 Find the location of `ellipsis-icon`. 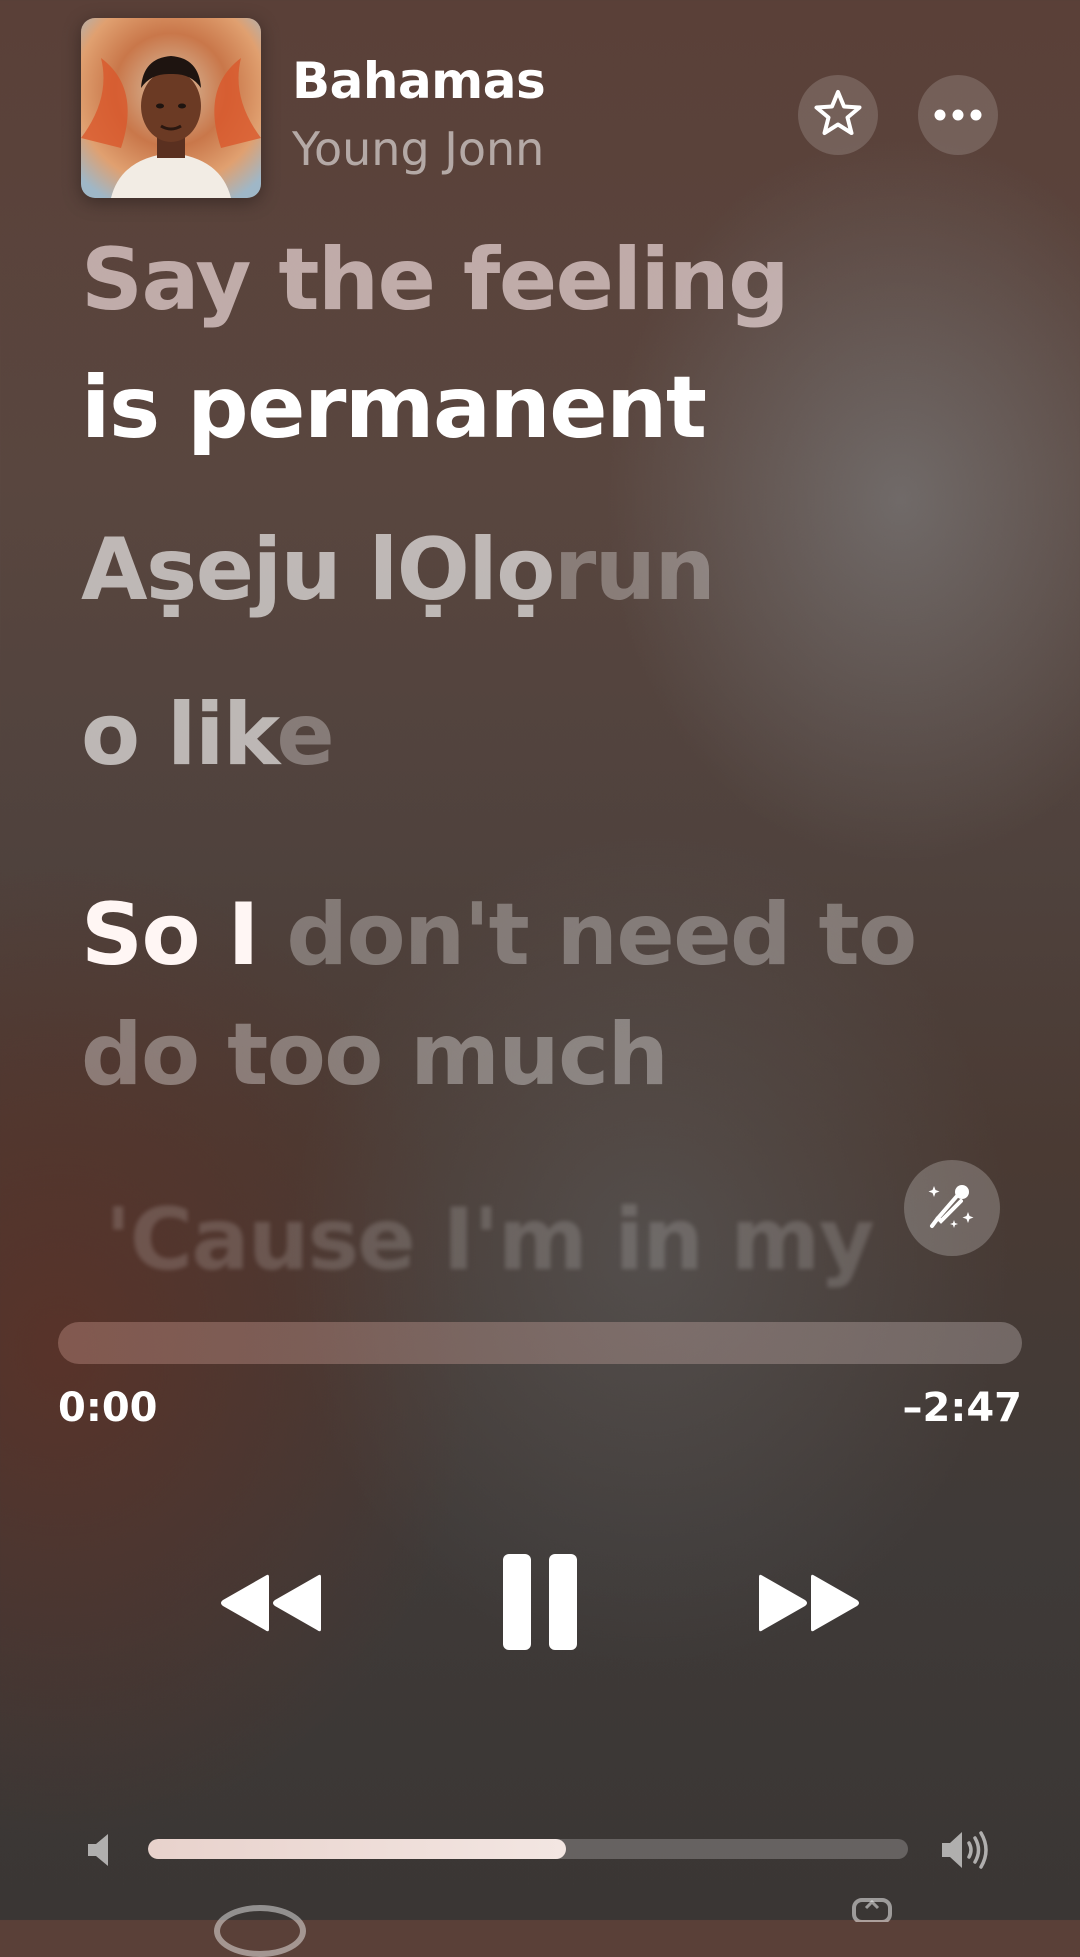

ellipsis-icon is located at coordinates (958, 115).